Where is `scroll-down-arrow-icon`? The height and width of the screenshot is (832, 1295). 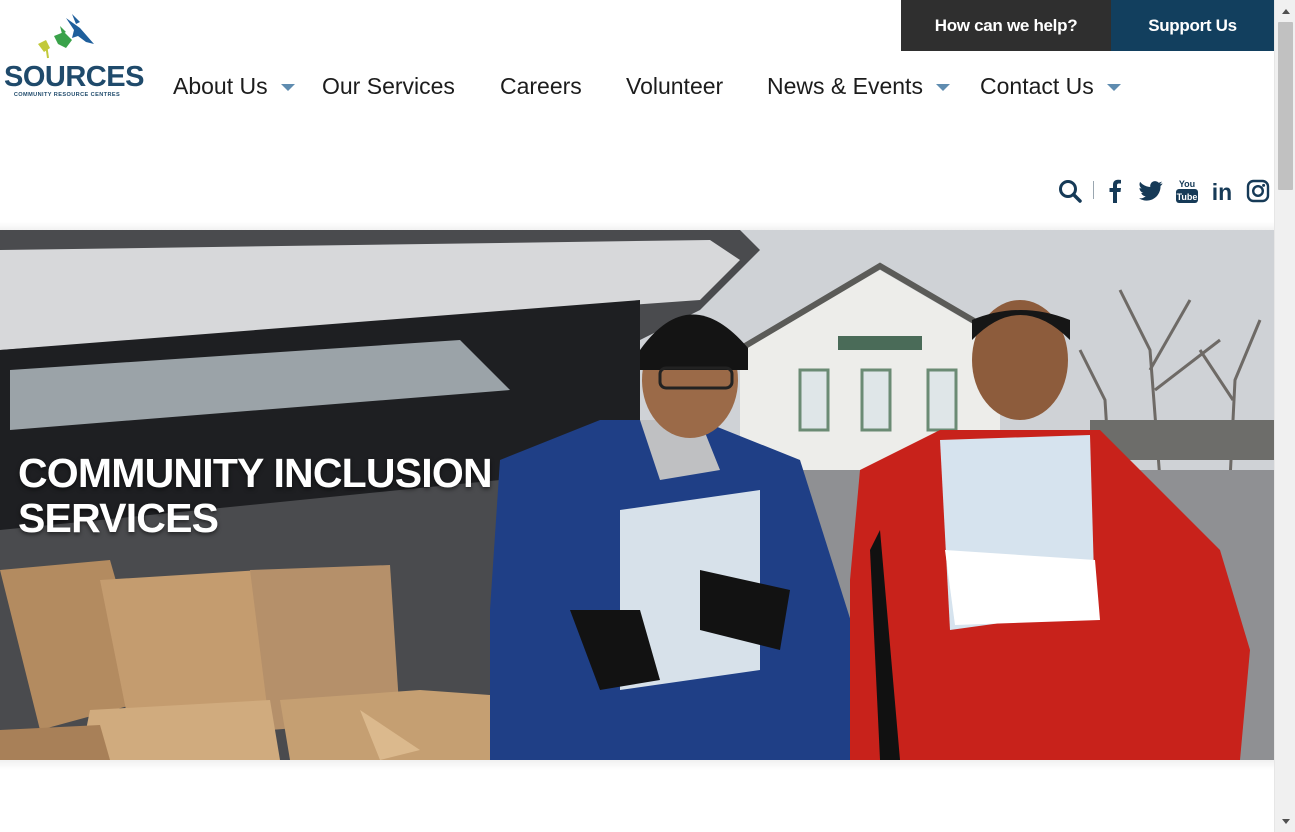 scroll-down-arrow-icon is located at coordinates (1285, 821).